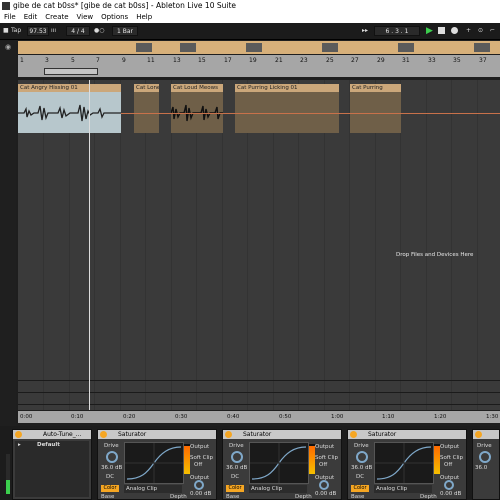 The height and width of the screenshot is (500, 500). I want to click on audio-clip: Cat Lonel, so click(146, 108).